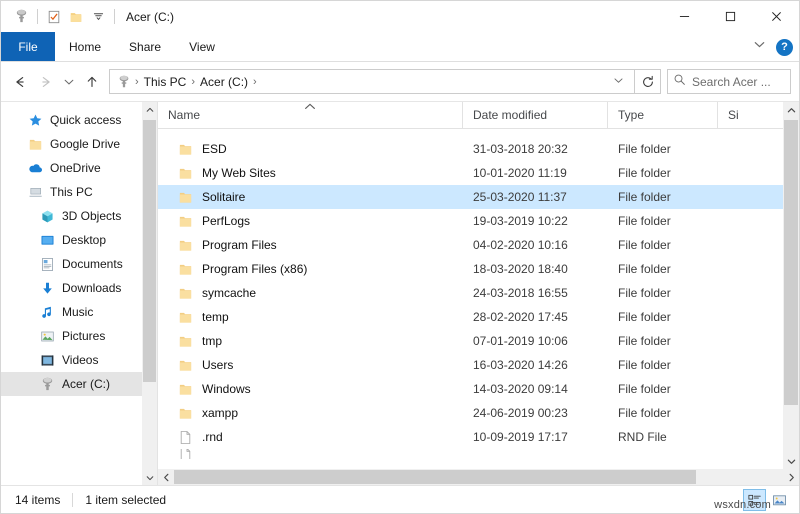 This screenshot has height=514, width=800. What do you see at coordinates (478, 197) in the screenshot?
I see `table-row: Solitaire 25-03-2020 11:37 File folder` at bounding box center [478, 197].